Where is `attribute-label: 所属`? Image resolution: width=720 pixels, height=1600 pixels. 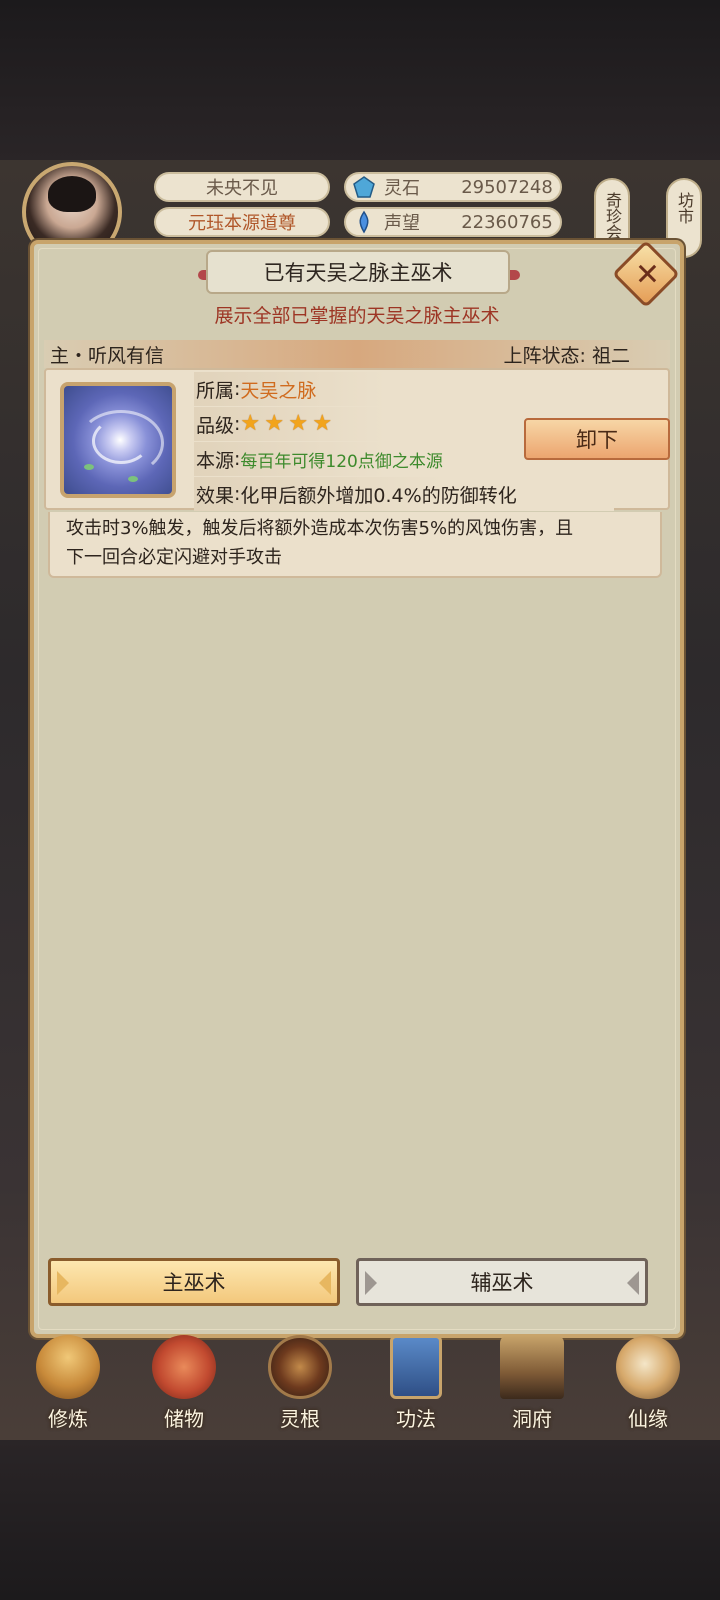
attribute-label: 所属 is located at coordinates (215, 390).